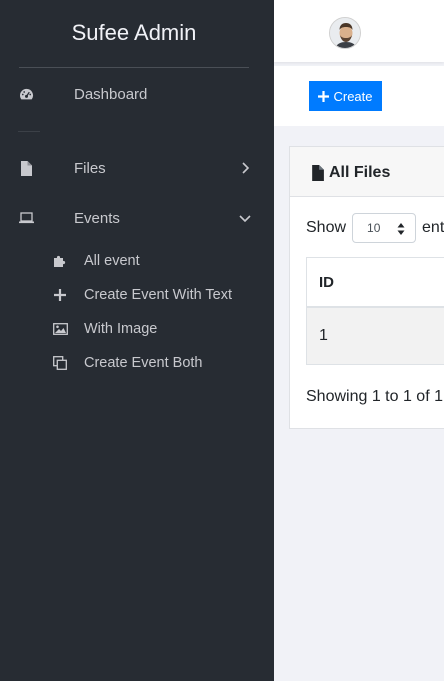 The height and width of the screenshot is (681, 444). What do you see at coordinates (100, 32) in the screenshot?
I see `brand-name-light: Sufee` at bounding box center [100, 32].